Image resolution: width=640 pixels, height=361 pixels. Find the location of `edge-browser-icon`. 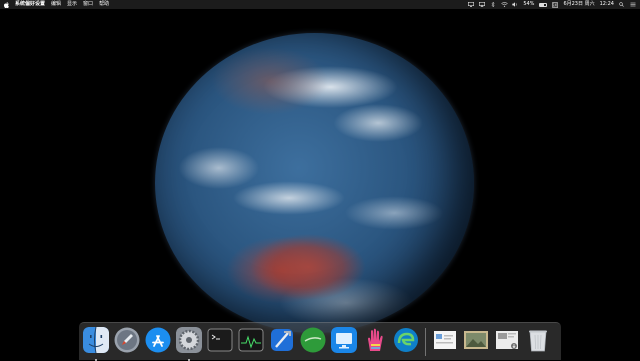

edge-browser-icon is located at coordinates (406, 342).